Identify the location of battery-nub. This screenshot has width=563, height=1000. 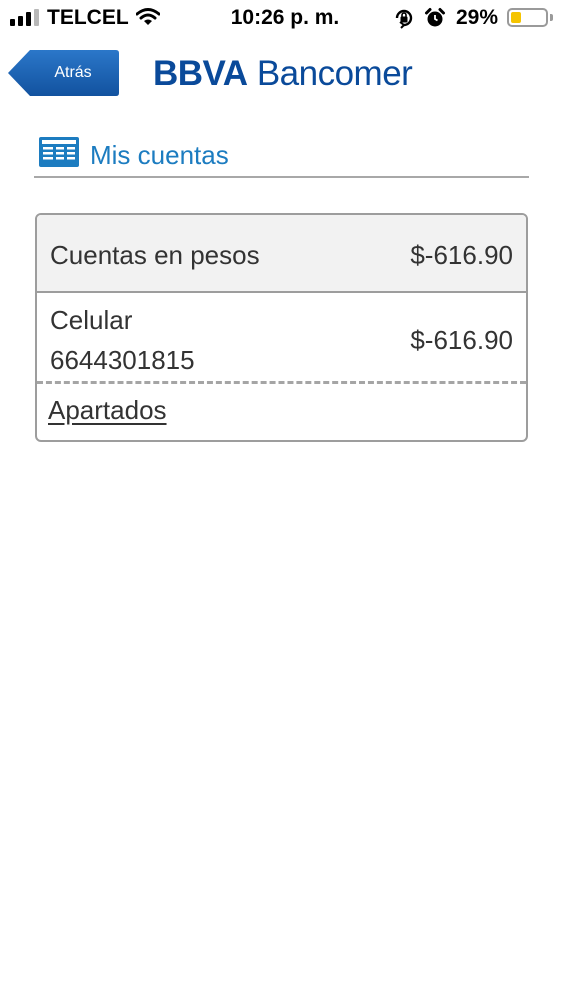
(551, 17).